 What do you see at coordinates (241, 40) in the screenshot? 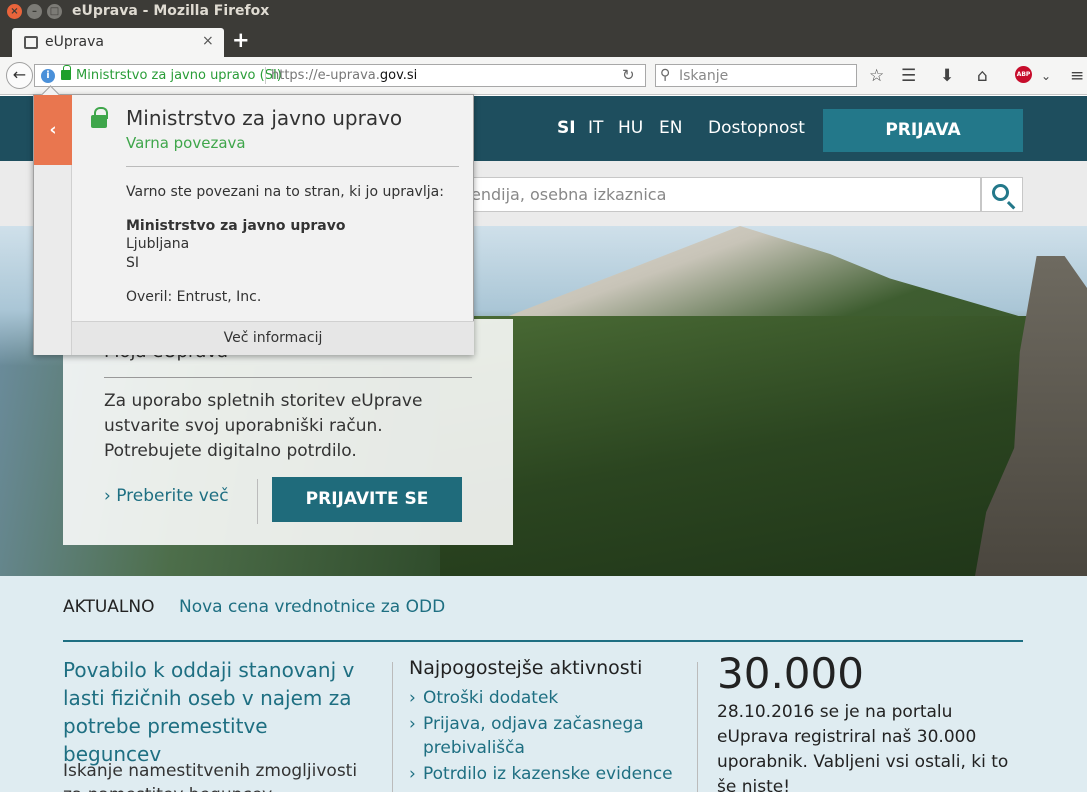
I see `new-tab-button: +` at bounding box center [241, 40].